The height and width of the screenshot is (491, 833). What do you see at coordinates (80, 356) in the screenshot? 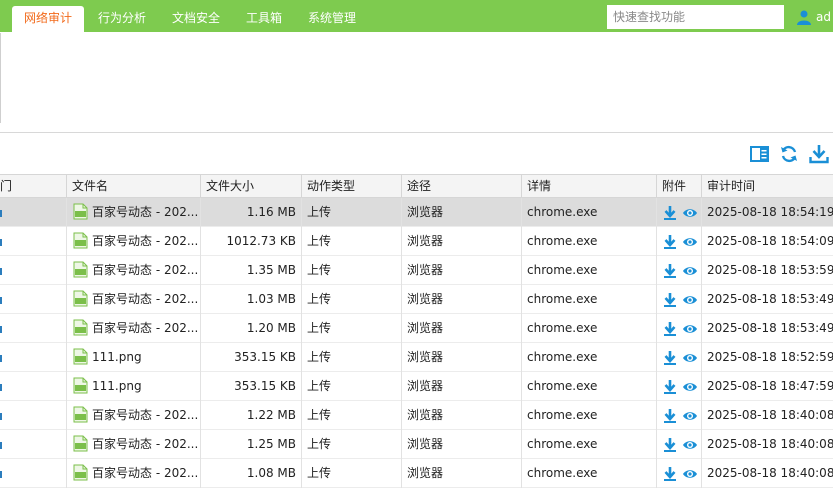
I see `png-file-icon` at bounding box center [80, 356].